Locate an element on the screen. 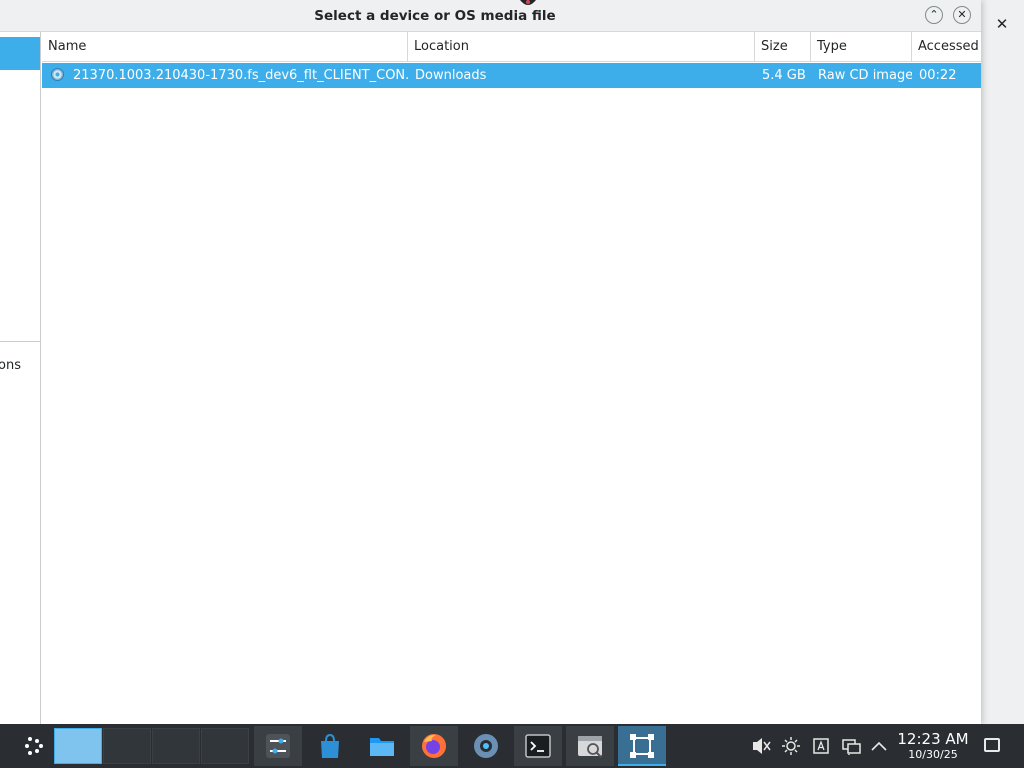 The width and height of the screenshot is (1024, 768). task-disk-utility is located at coordinates (590, 746).